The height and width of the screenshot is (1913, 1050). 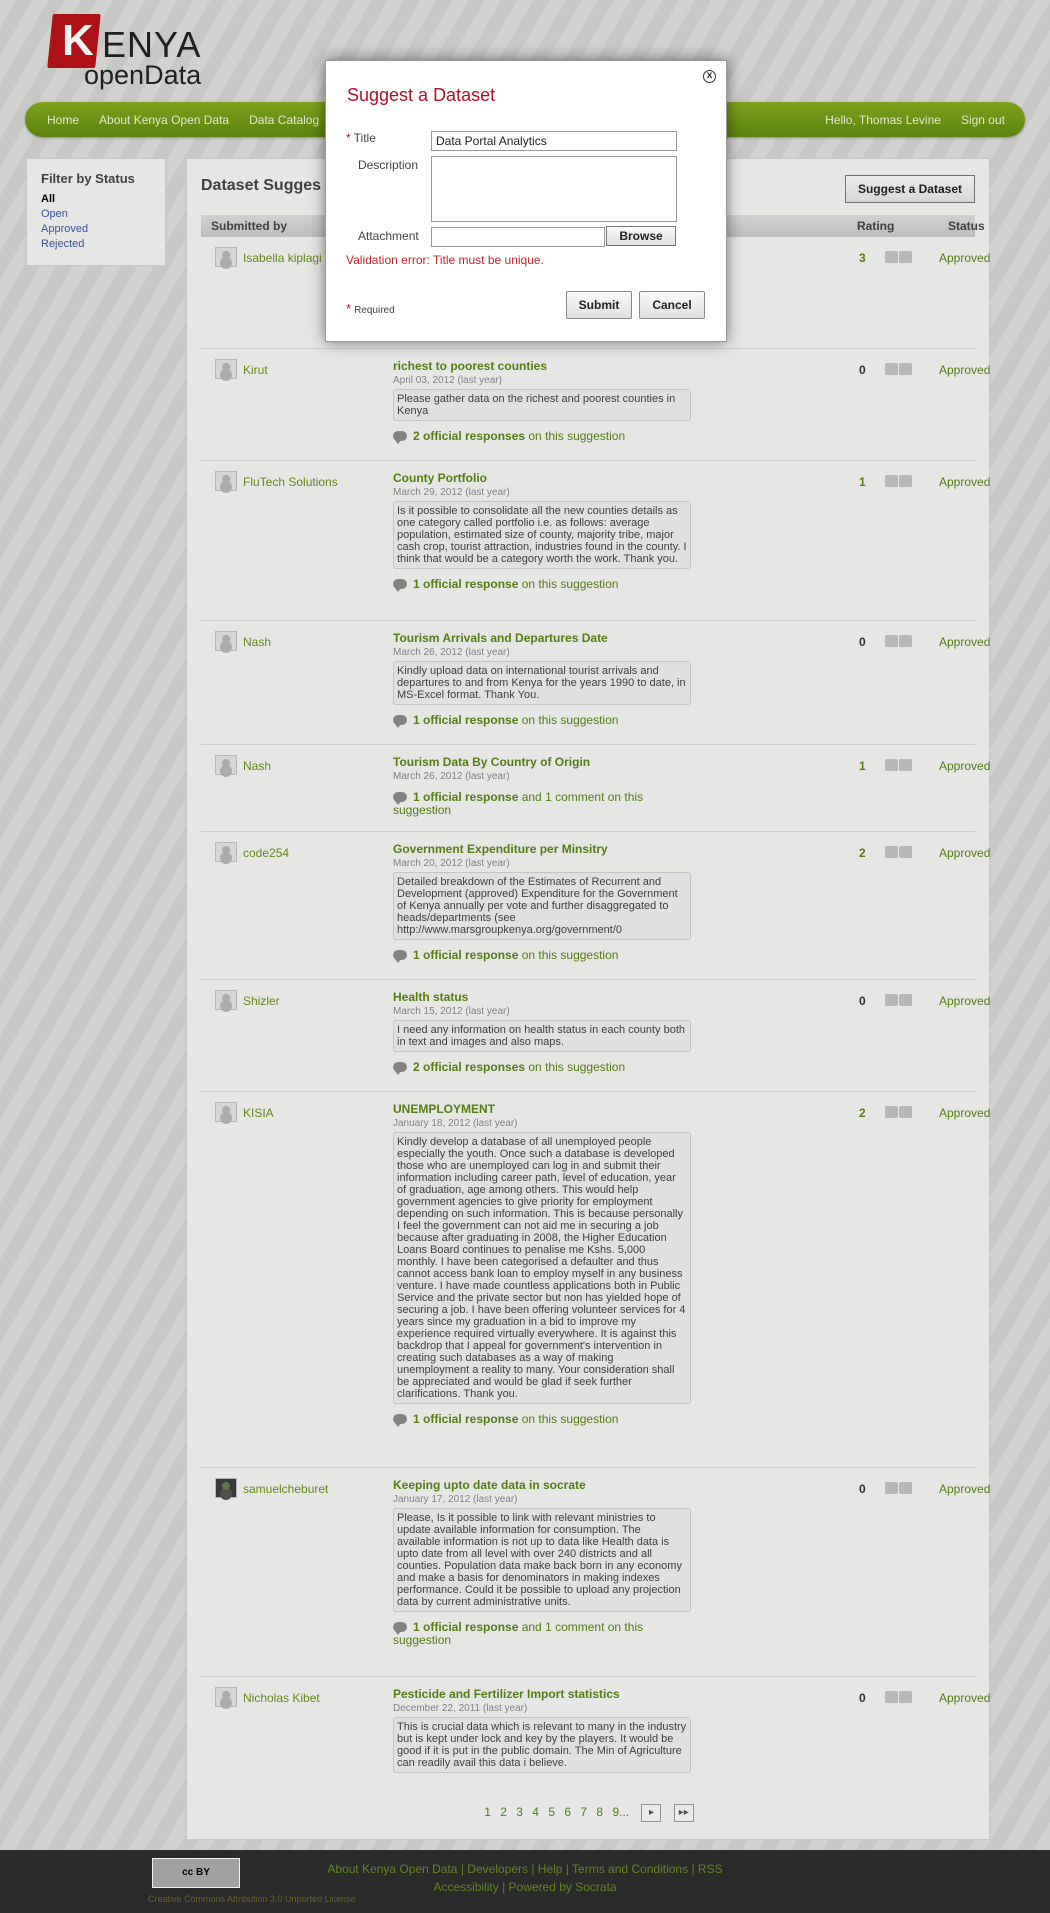 I want to click on browse-button: Browse, so click(x=641, y=236).